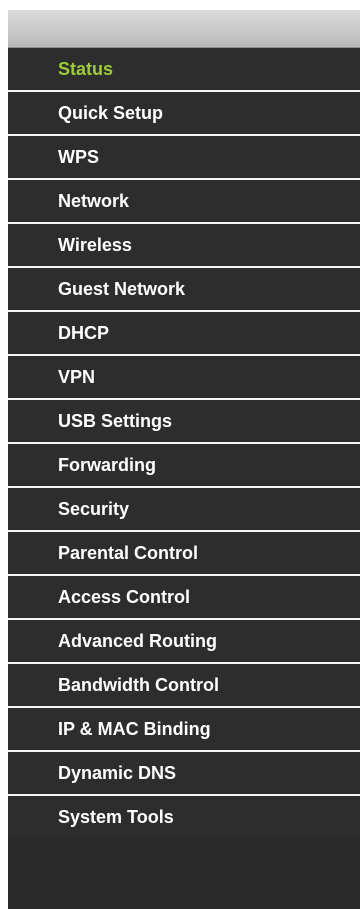  Describe the element at coordinates (111, 112) in the screenshot. I see `menu-item-label: Quick Setup` at that location.